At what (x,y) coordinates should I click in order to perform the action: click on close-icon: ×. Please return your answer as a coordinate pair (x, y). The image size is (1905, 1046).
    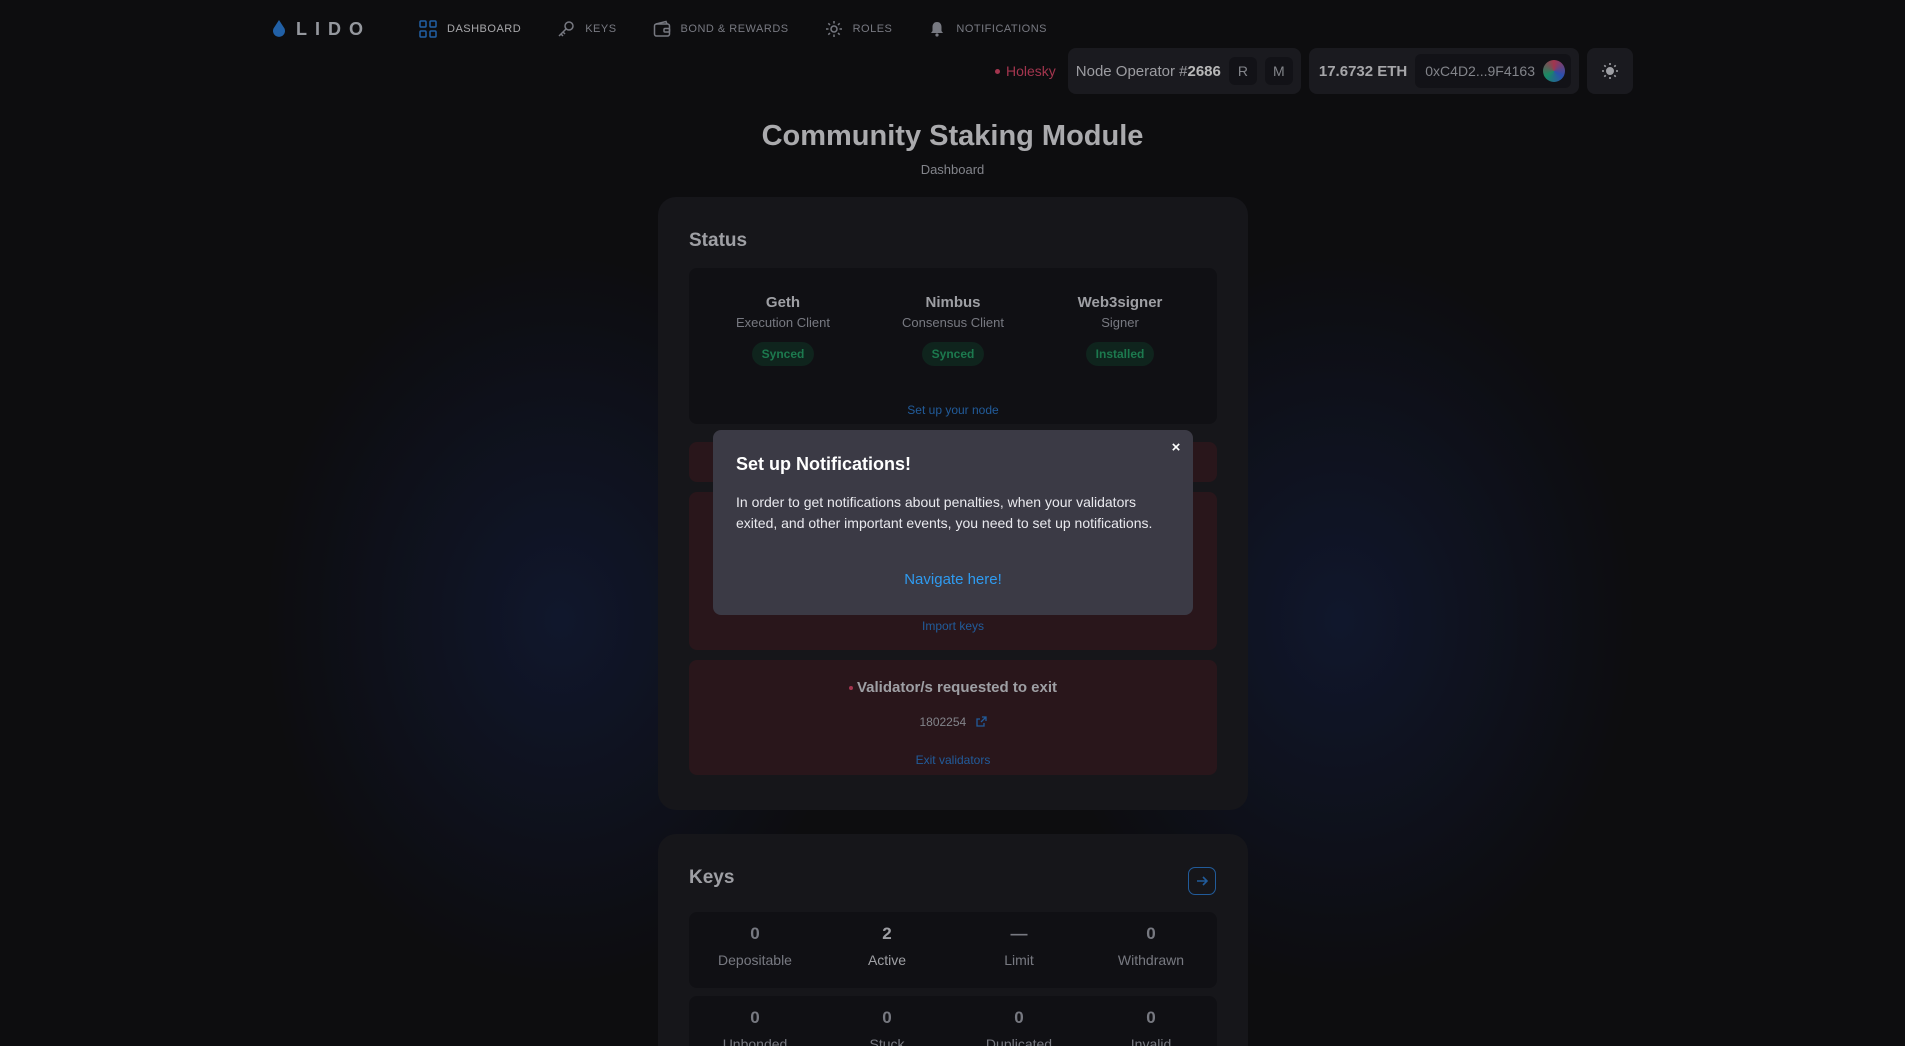
    Looking at the image, I should click on (1176, 448).